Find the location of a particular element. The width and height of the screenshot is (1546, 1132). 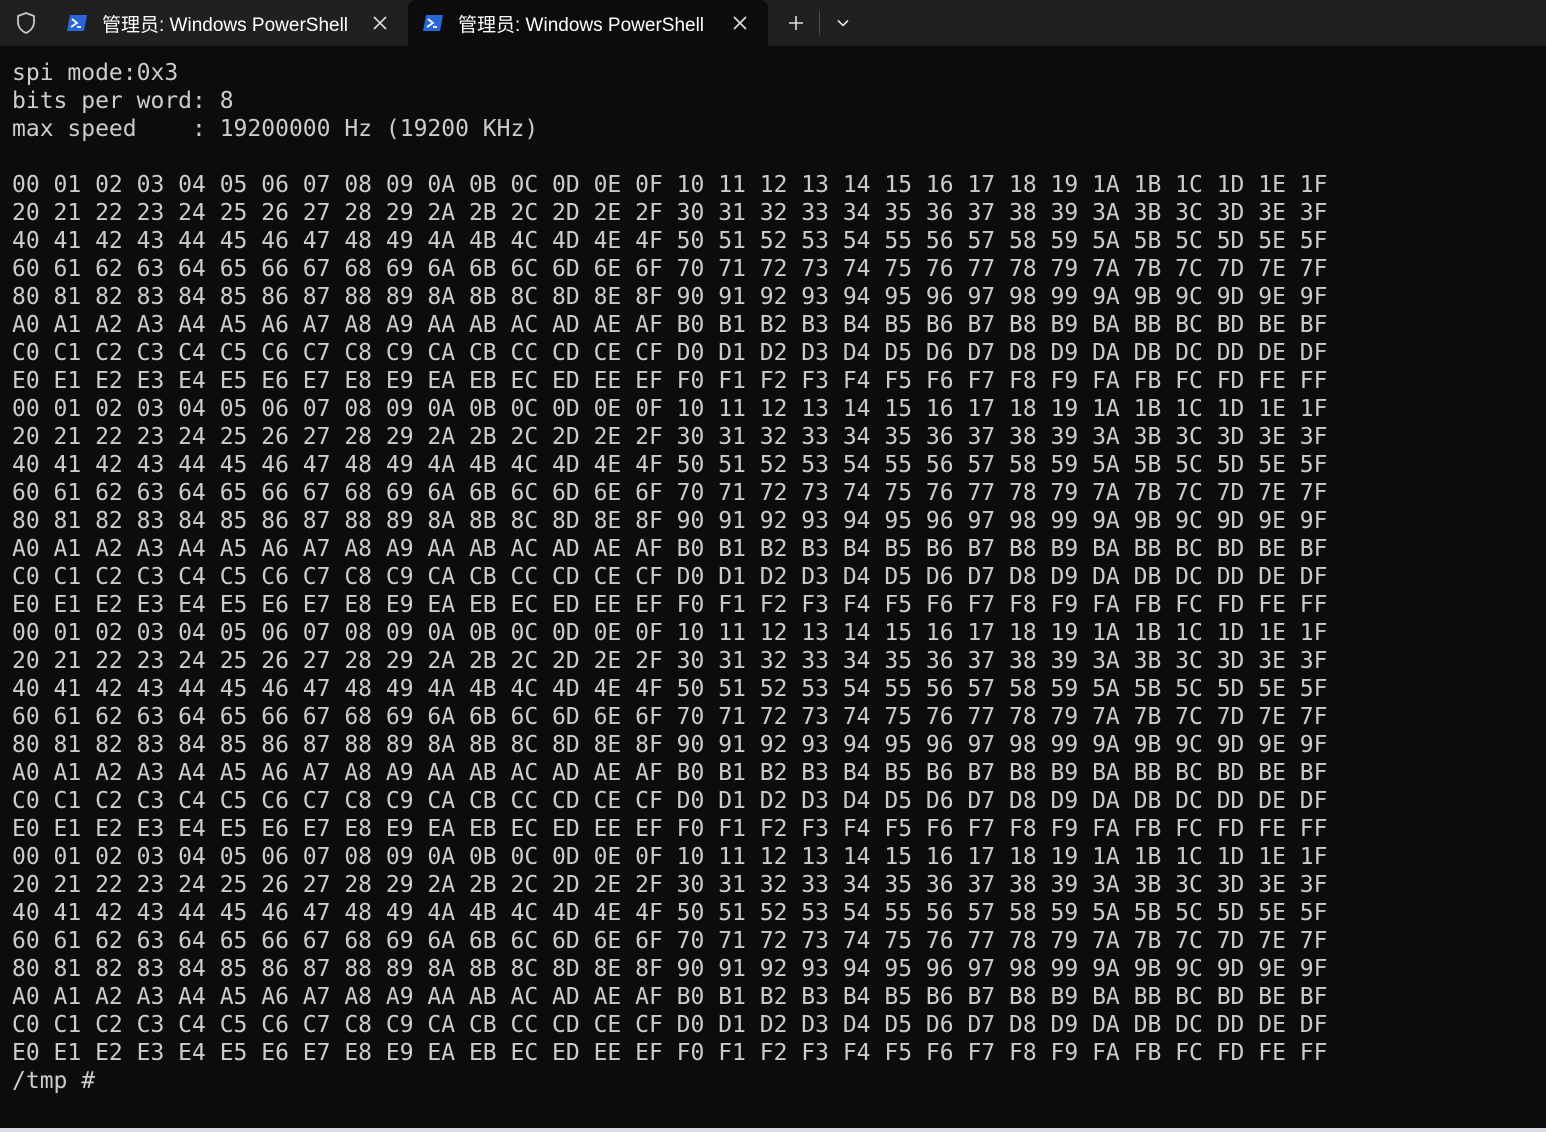

terminal-line: spi mode:0x3 is located at coordinates (95, 73).